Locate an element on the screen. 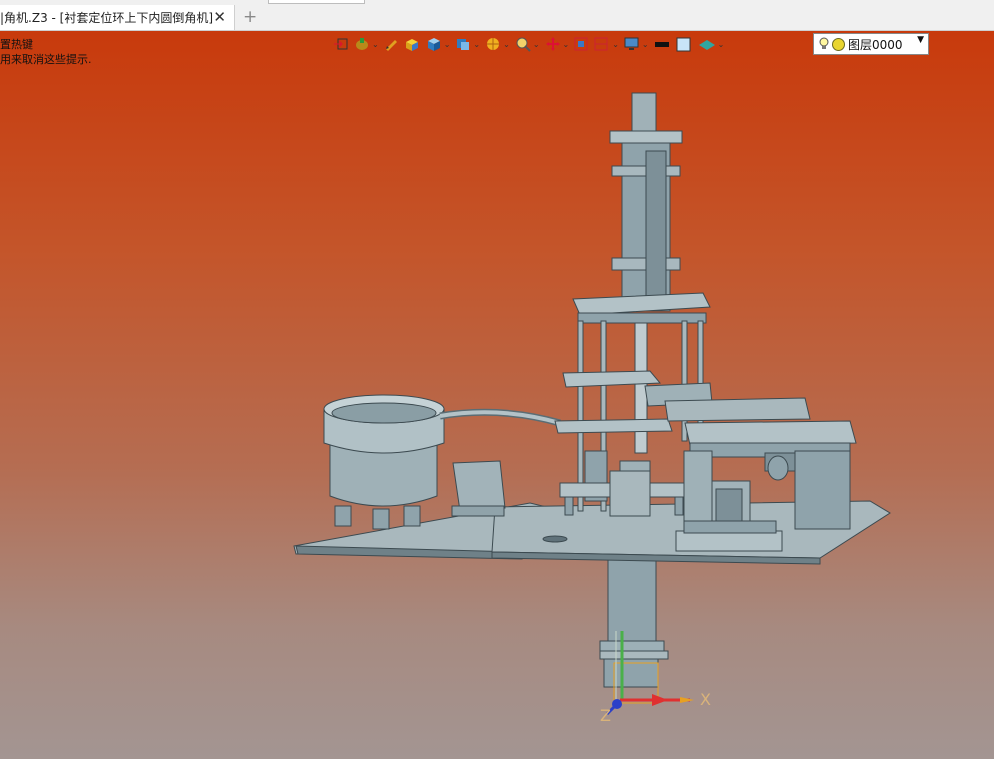 This screenshot has width=994, height=759. document-tab: |角机.Z3 - [衬套定位环上下内圆倒角机] ✕ is located at coordinates (117, 17).